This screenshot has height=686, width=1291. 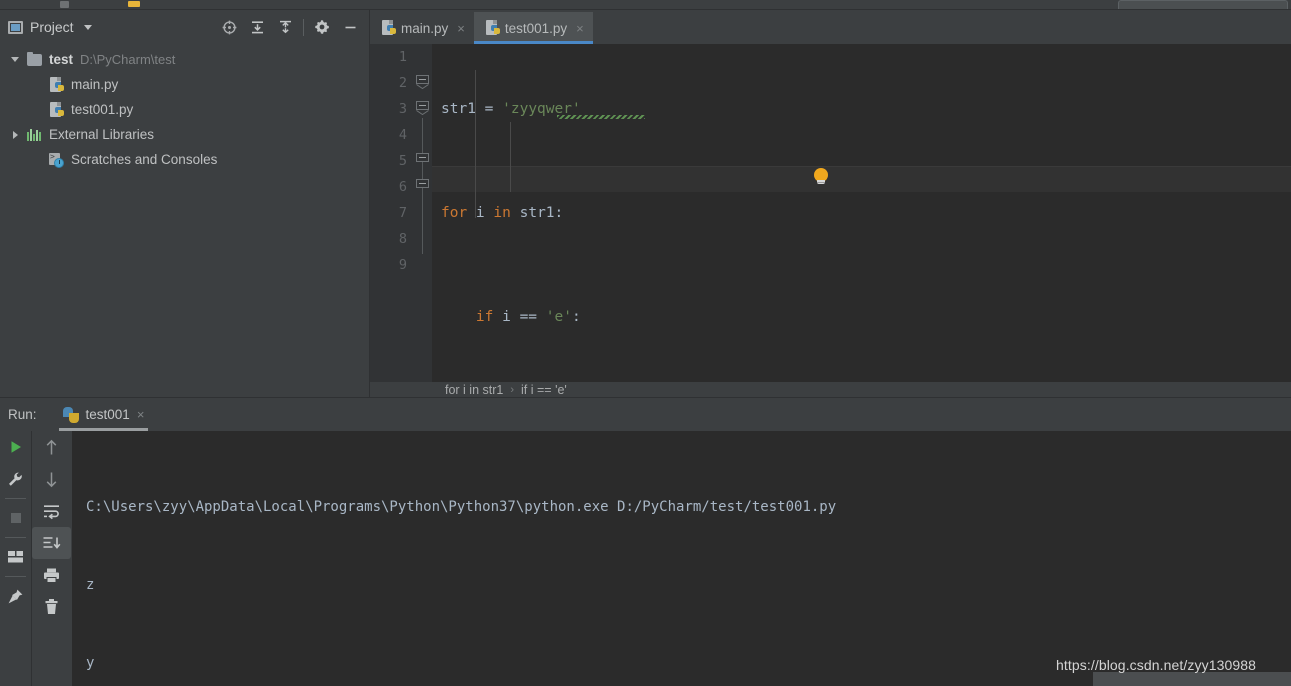 I want to click on line-number: 4, so click(x=402, y=135).